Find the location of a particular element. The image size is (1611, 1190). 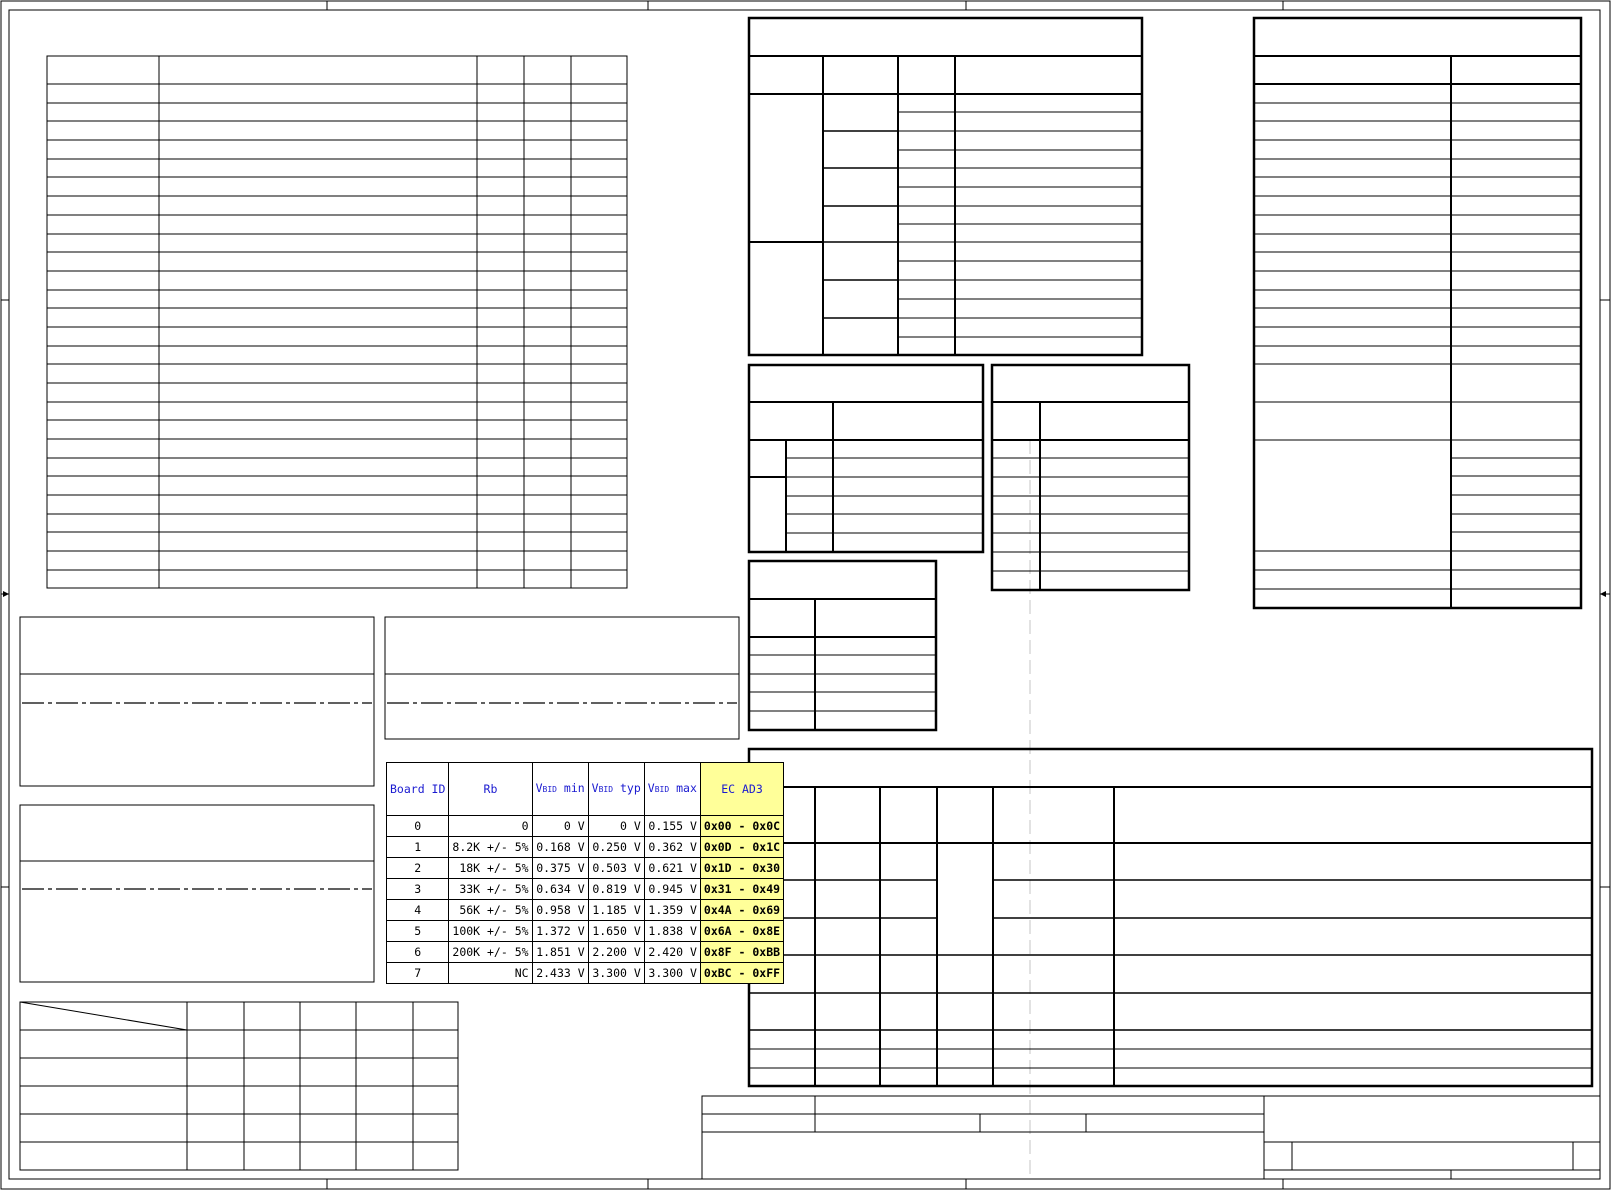

cell-vbid-max: 1.838 V is located at coordinates (672, 931).